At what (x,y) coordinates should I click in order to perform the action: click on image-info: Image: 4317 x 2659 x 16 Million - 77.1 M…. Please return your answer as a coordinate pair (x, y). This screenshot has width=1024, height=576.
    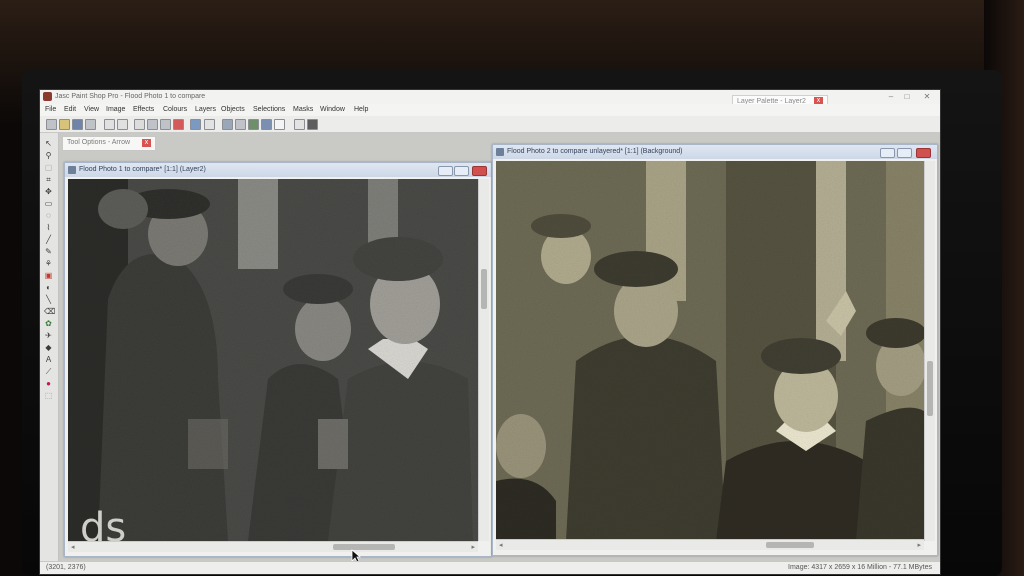
    Looking at the image, I should click on (860, 567).